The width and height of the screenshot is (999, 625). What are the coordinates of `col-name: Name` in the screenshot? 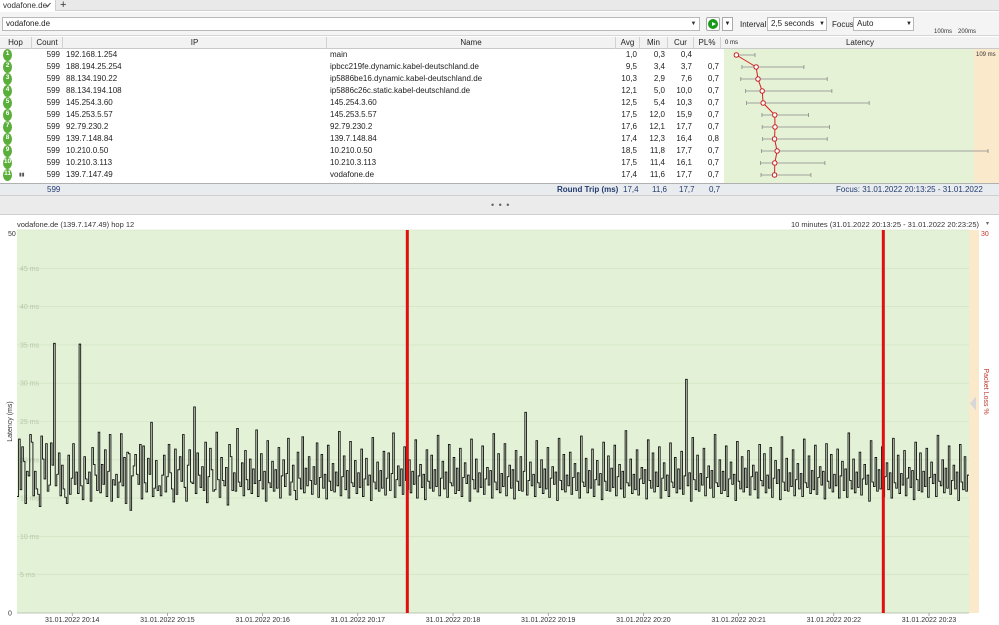 It's located at (471, 43).